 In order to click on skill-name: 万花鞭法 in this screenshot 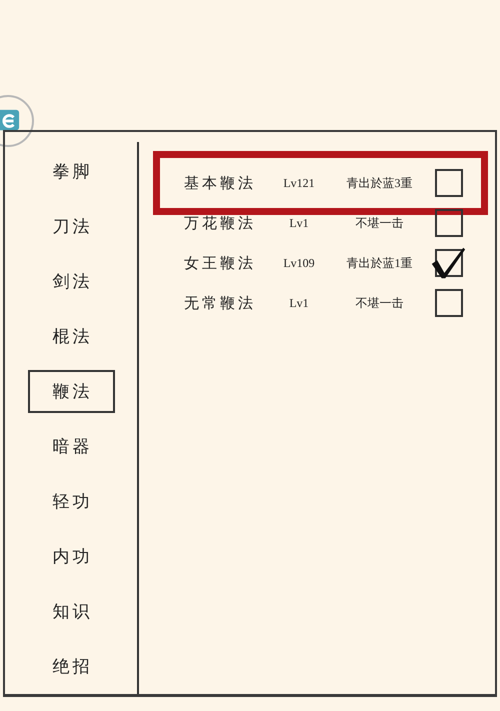, I will do `click(220, 223)`.